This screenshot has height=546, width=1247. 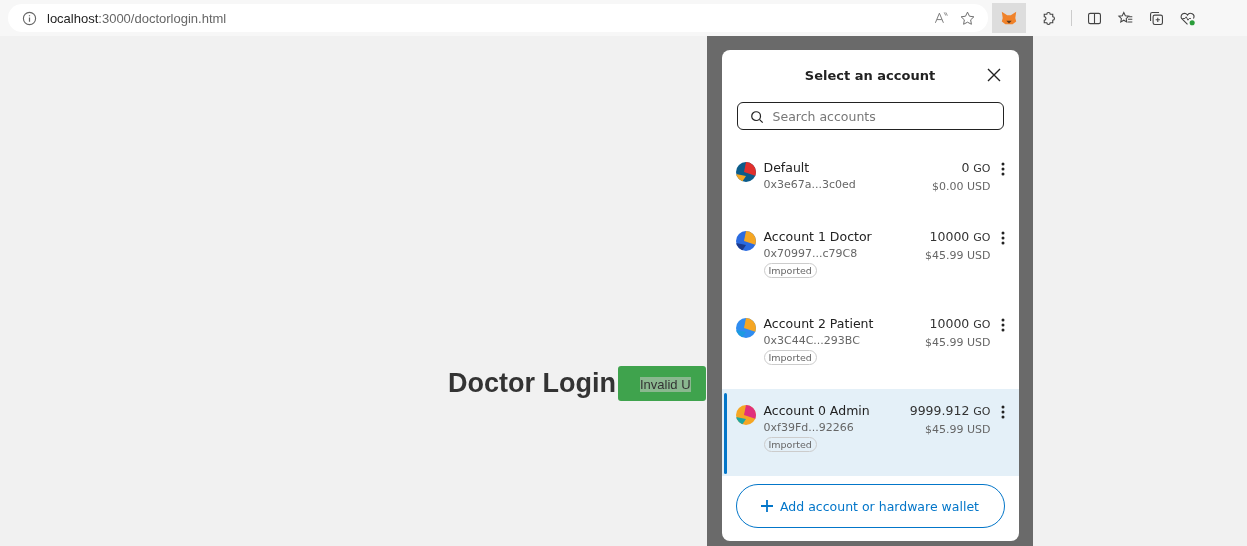 I want to click on fiat-balance: $0.00 USD, so click(x=961, y=186).